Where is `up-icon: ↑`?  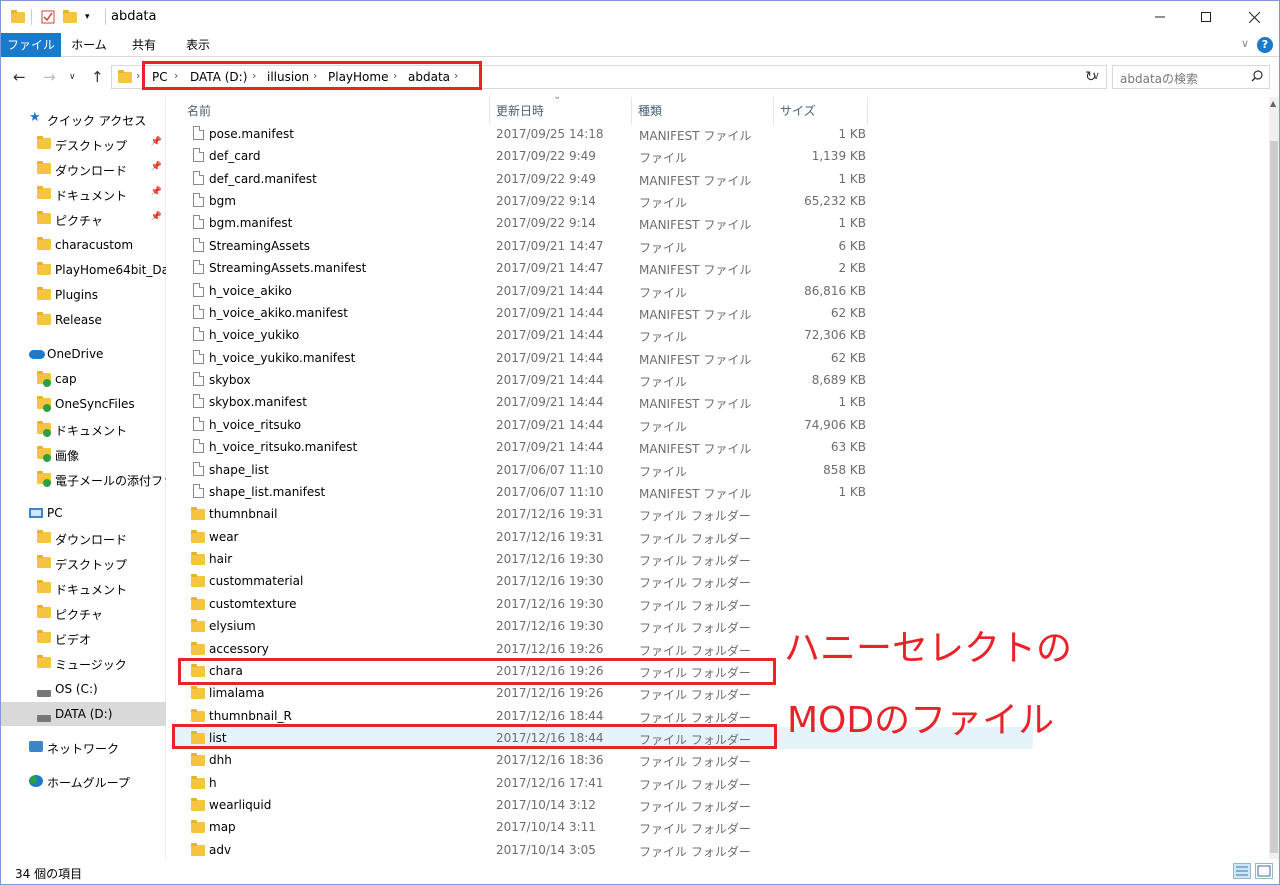
up-icon: ↑ is located at coordinates (97, 77).